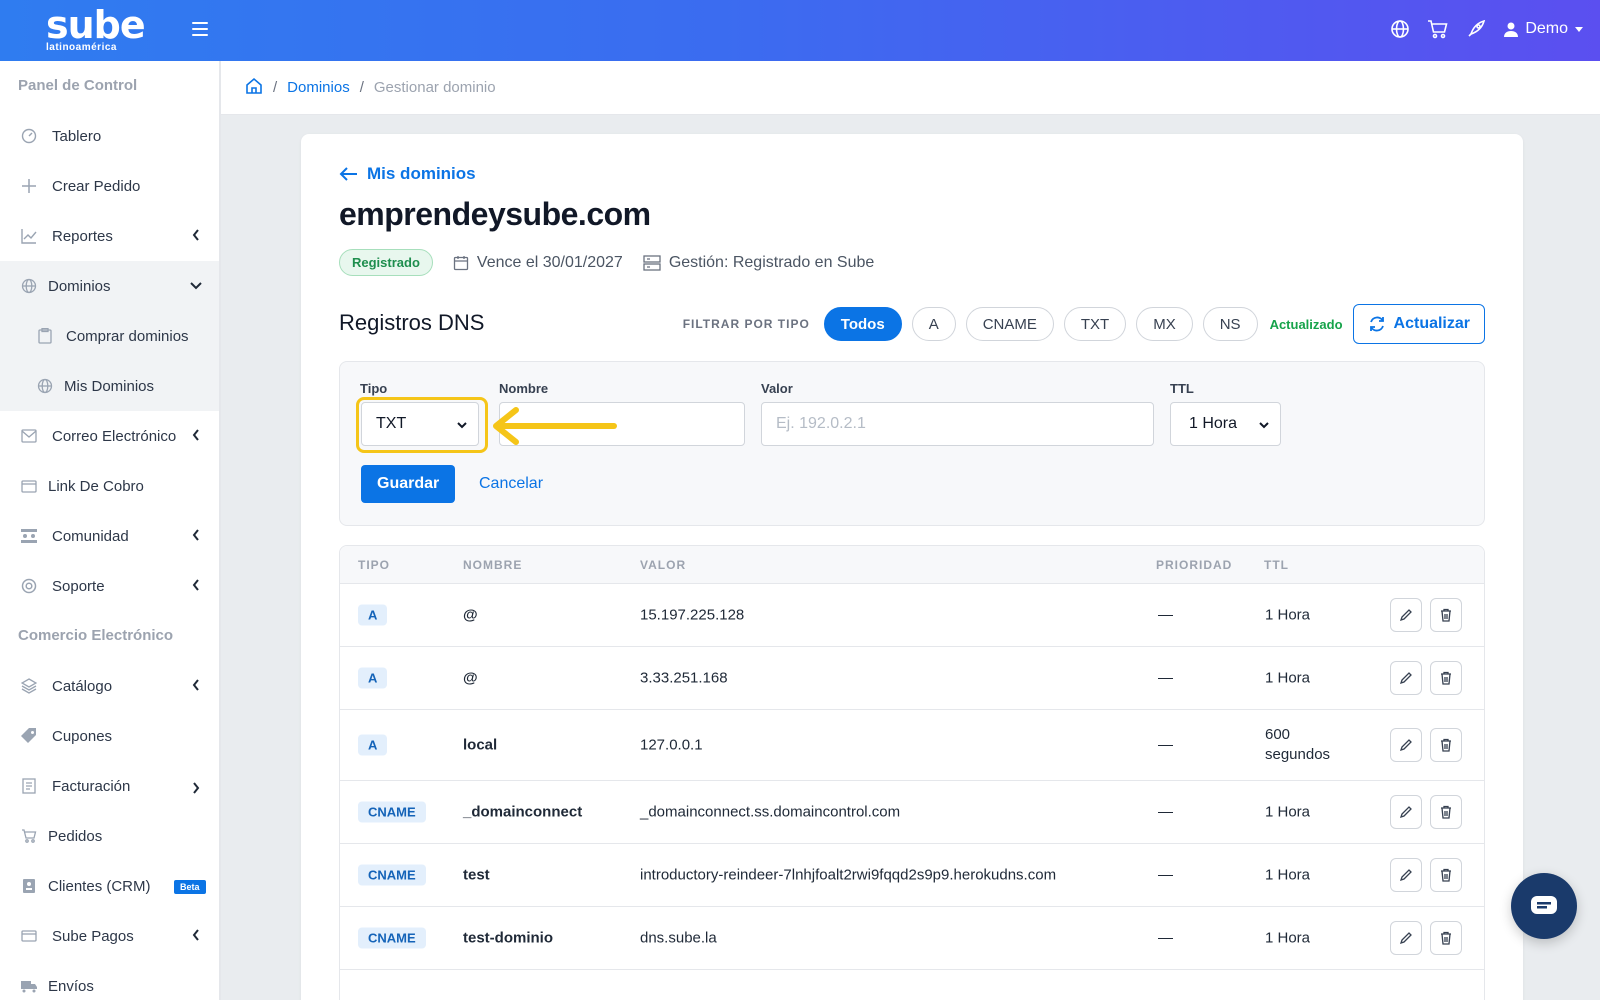 This screenshot has height=1000, width=1600. Describe the element at coordinates (29, 786) in the screenshot. I see `invoice-icon` at that location.